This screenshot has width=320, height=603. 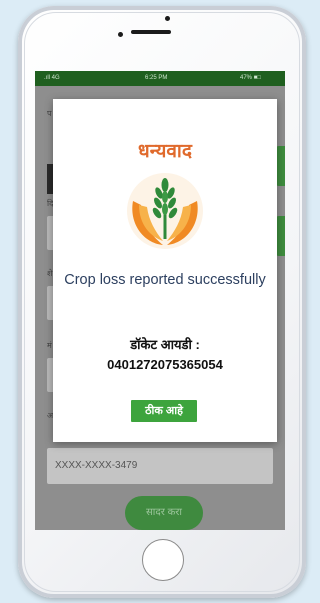 What do you see at coordinates (250, 78) in the screenshot?
I see `battery-indicator: 47% ■□` at bounding box center [250, 78].